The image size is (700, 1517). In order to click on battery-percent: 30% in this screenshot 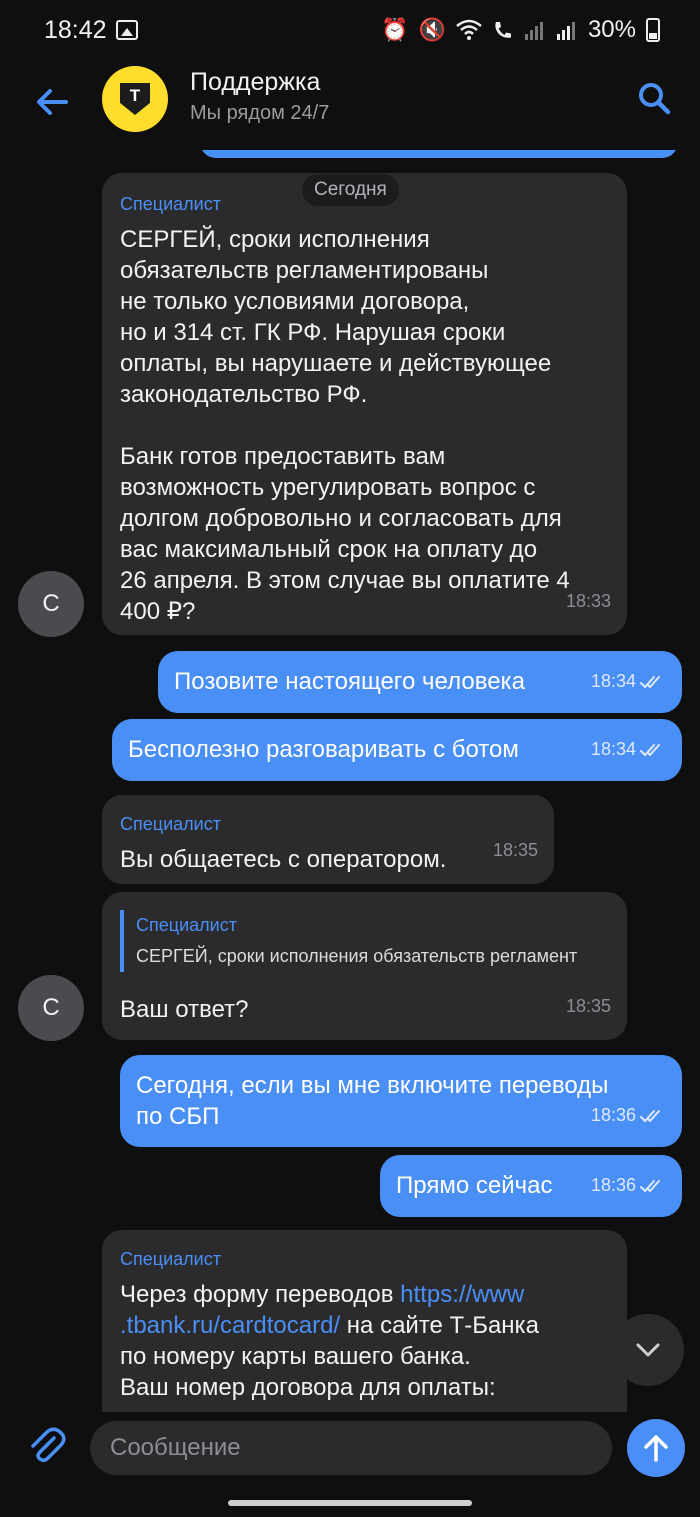, I will do `click(611, 29)`.